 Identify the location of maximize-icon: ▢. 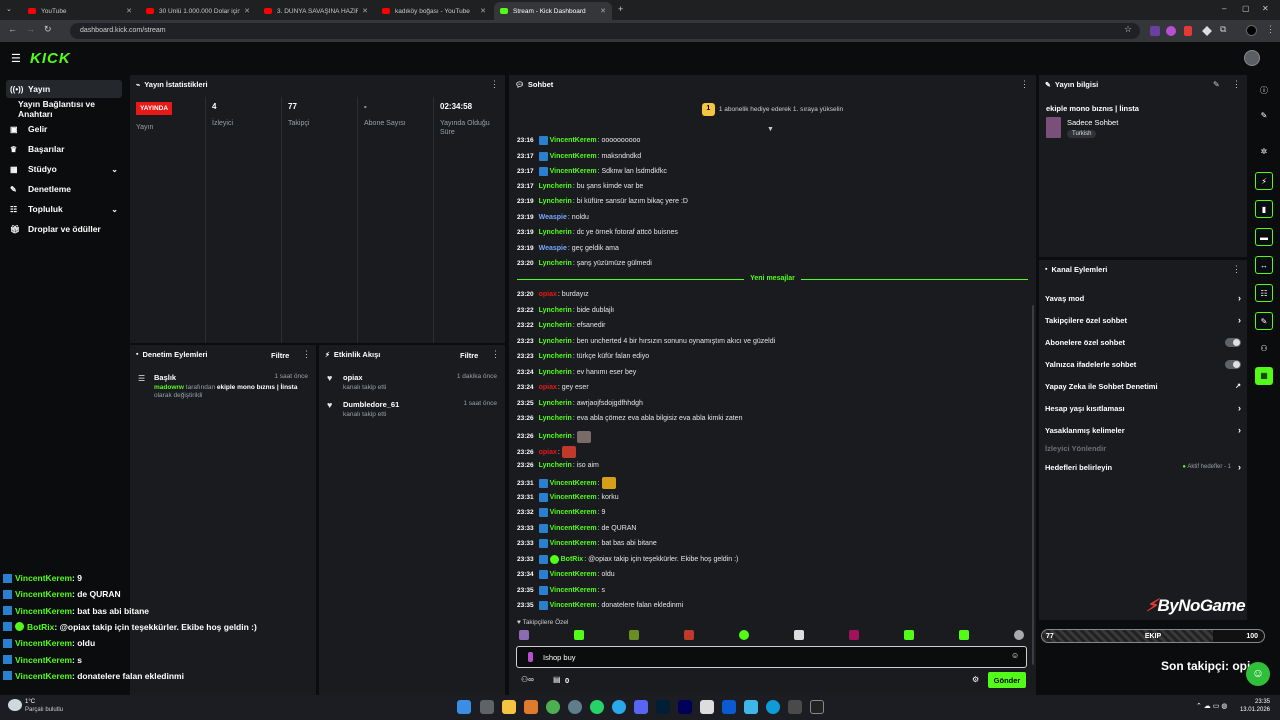
(1246, 8).